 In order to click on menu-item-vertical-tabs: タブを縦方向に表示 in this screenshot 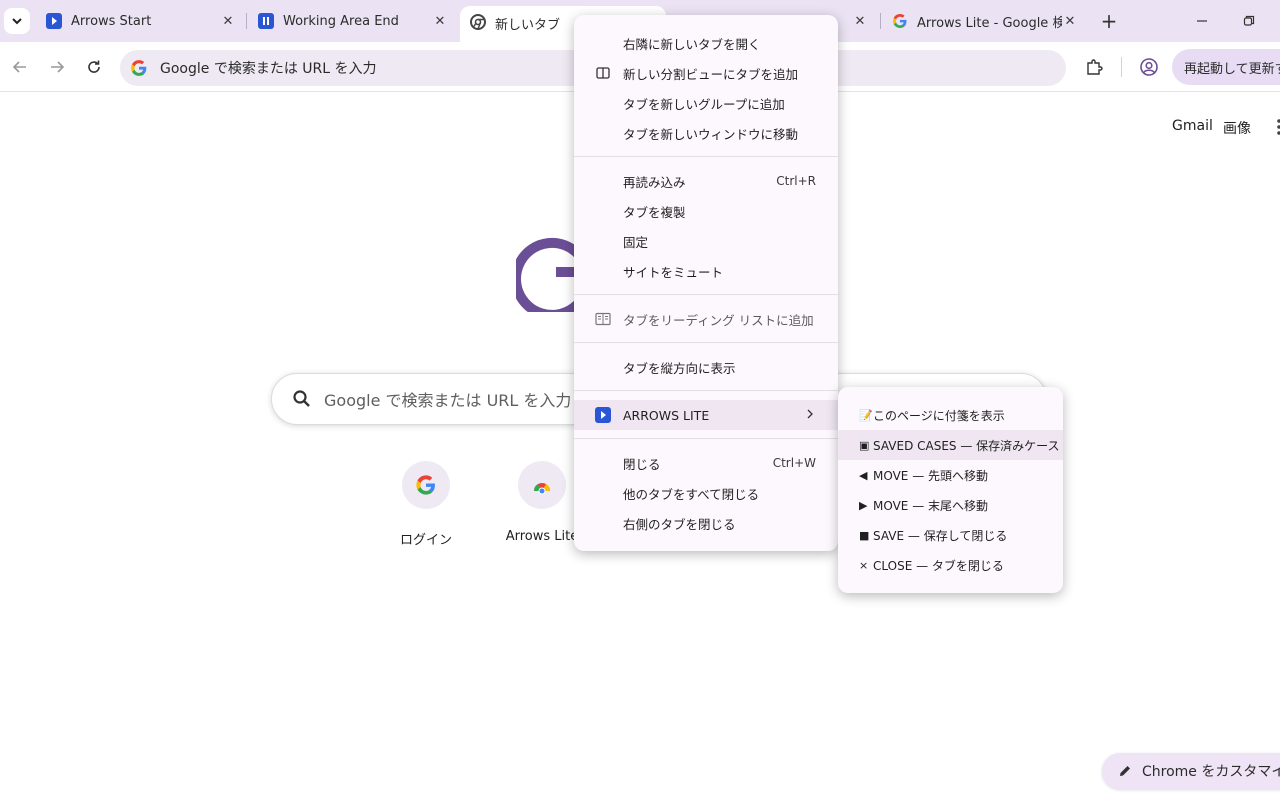, I will do `click(706, 367)`.